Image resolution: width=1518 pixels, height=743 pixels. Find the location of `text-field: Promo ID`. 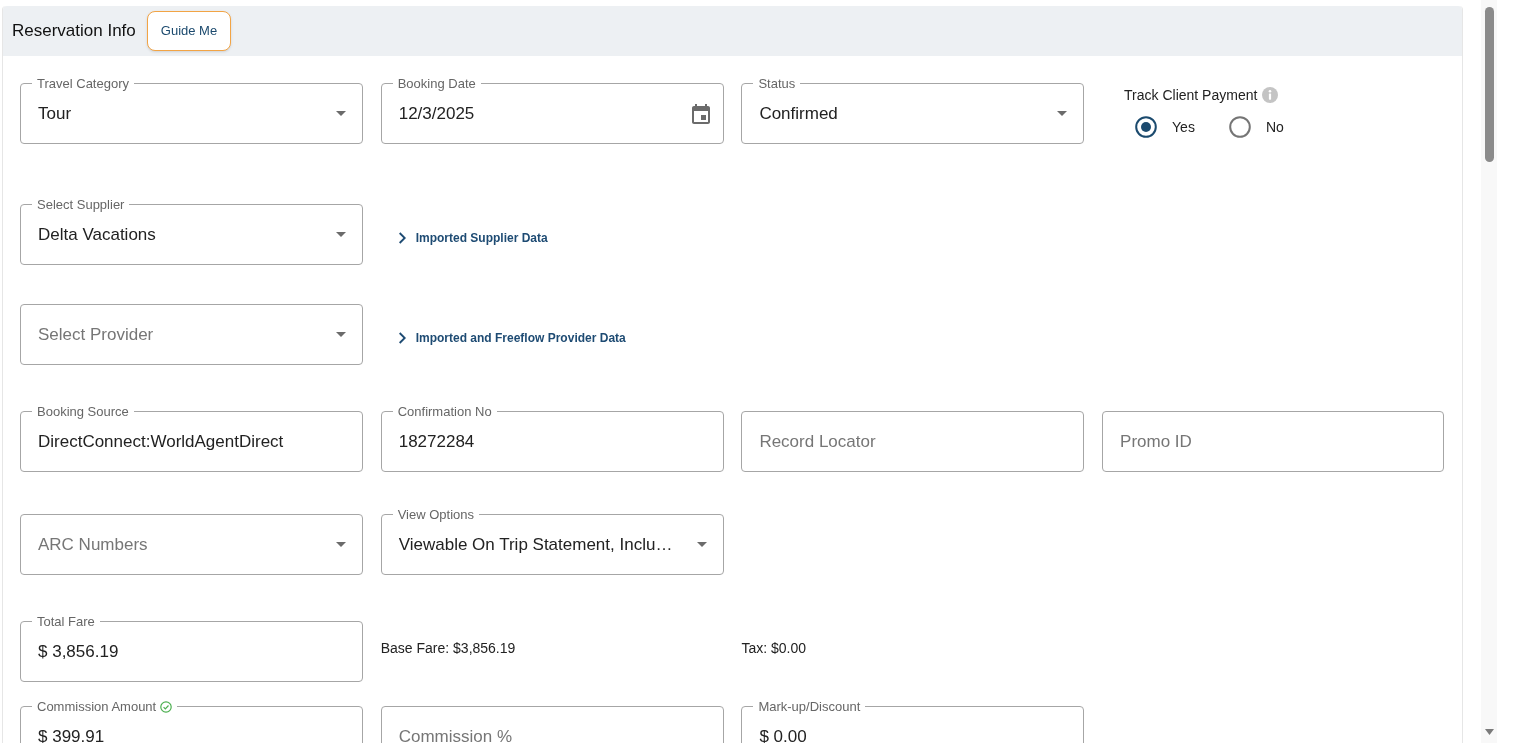

text-field: Promo ID is located at coordinates (1273, 441).